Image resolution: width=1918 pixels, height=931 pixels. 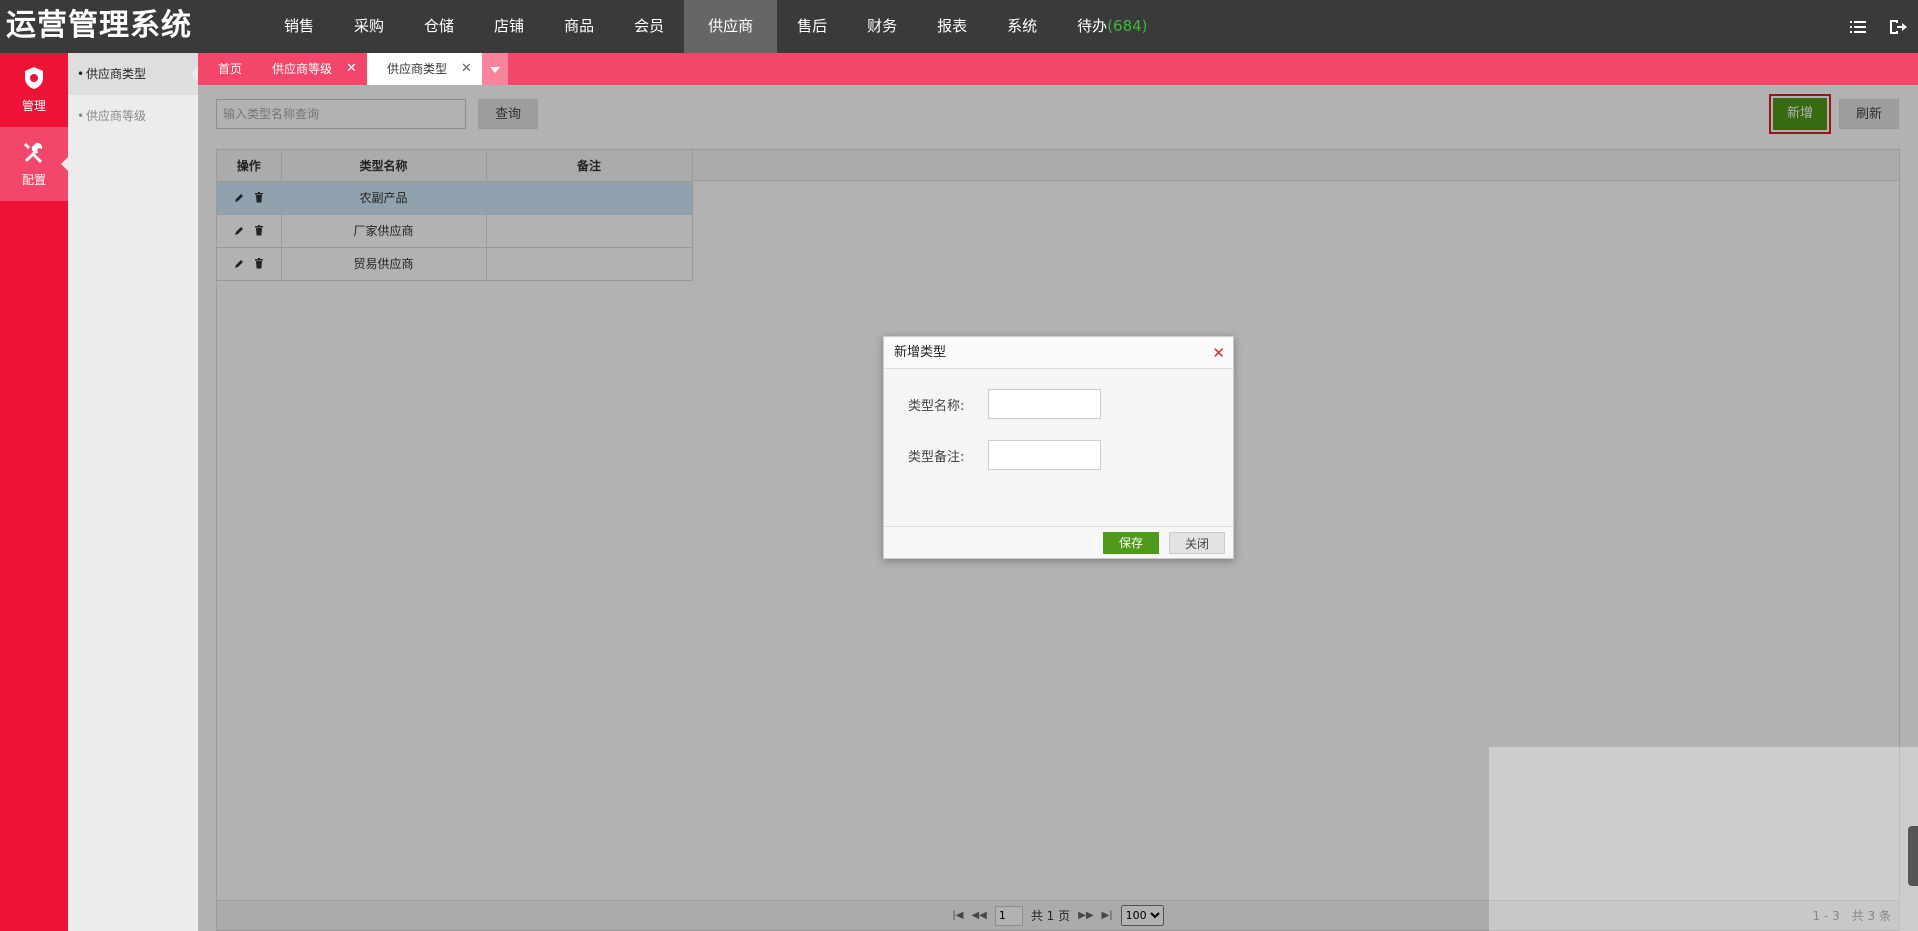 I want to click on type-name-input, so click(x=1044, y=404).